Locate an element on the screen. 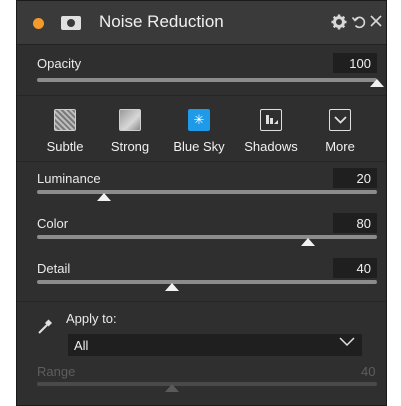 The height and width of the screenshot is (406, 401). color-label: Color is located at coordinates (53, 223).